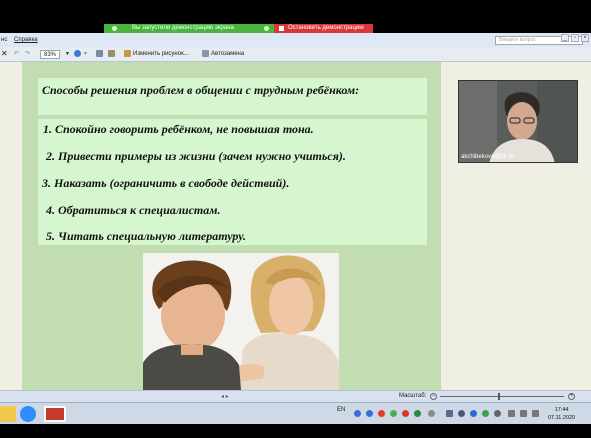 The height and width of the screenshot is (438, 591). Describe the element at coordinates (295, 12) in the screenshot. I see `top-black-bar` at that location.